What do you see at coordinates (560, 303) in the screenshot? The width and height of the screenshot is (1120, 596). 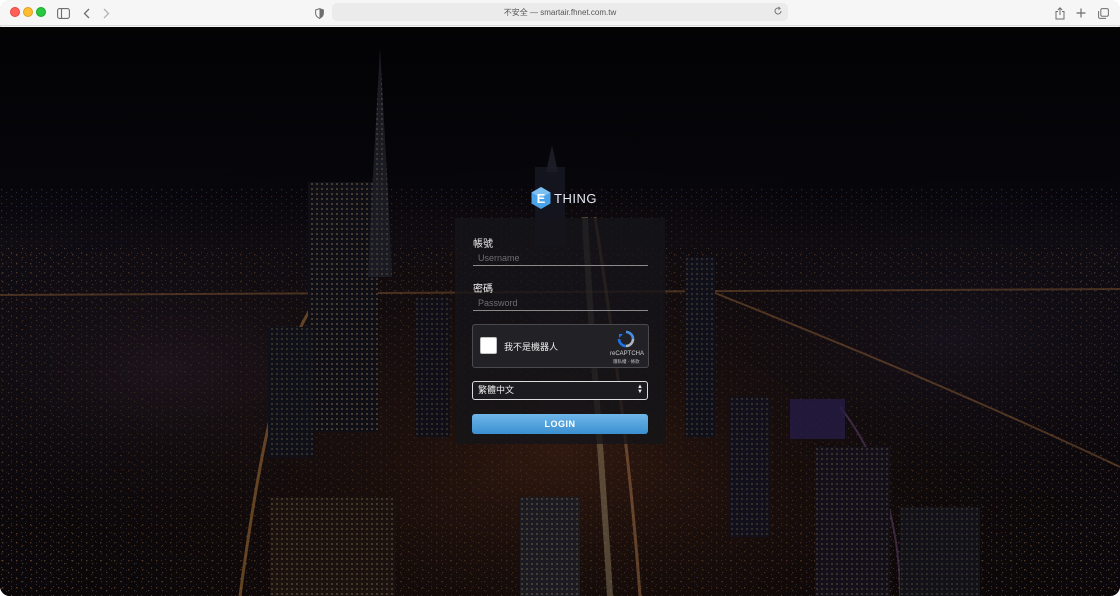 I see `password-input` at bounding box center [560, 303].